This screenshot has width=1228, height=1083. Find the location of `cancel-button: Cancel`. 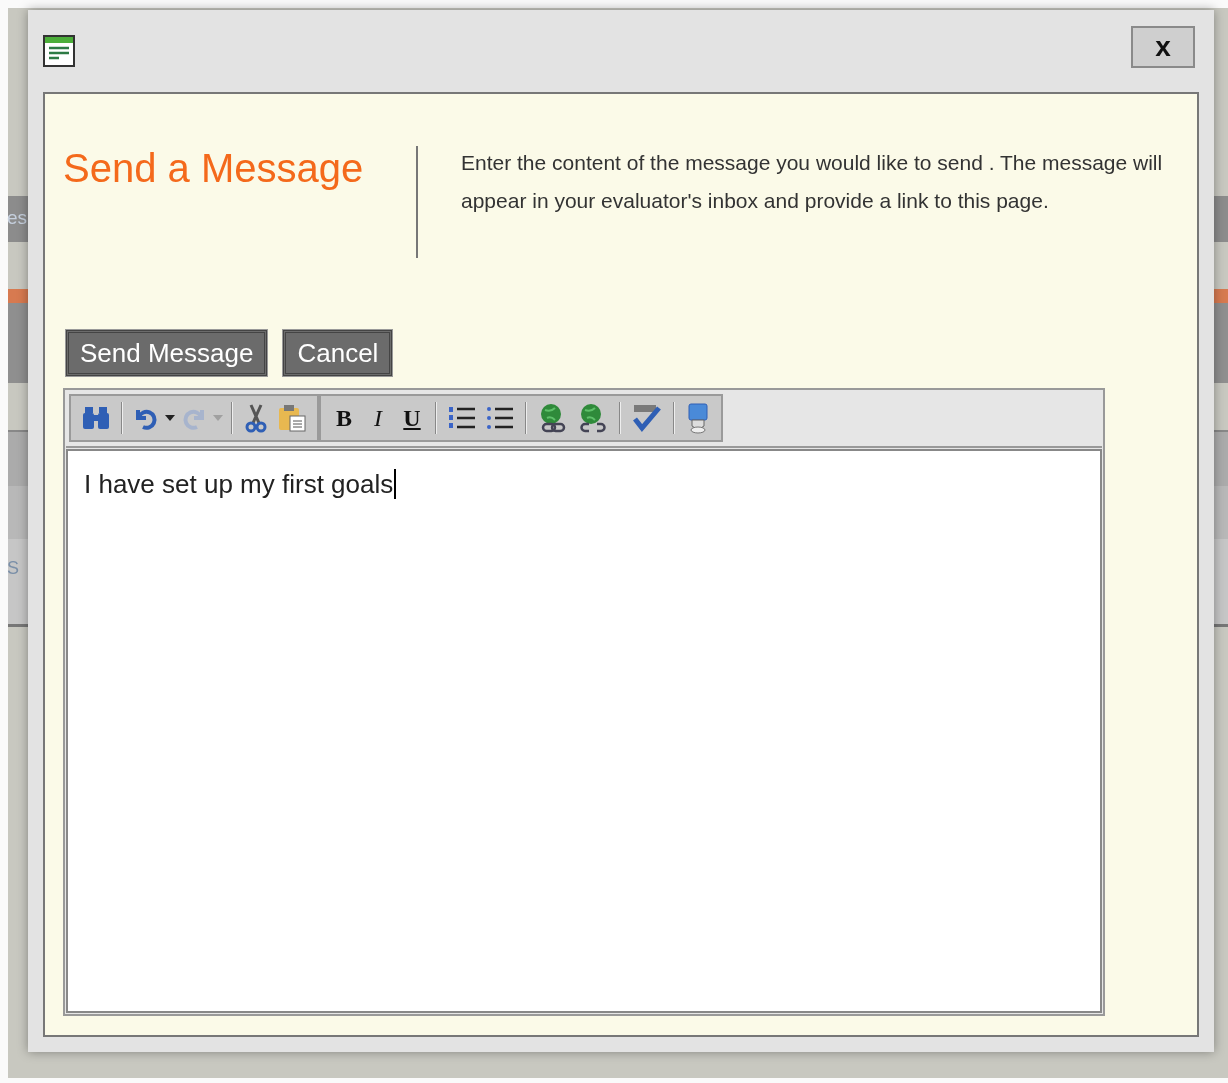

cancel-button: Cancel is located at coordinates (338, 353).